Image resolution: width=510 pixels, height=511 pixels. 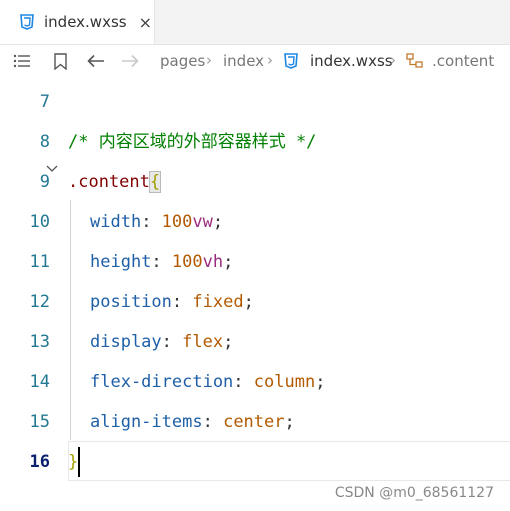 I want to click on arrow-left-icon, so click(x=96, y=61).